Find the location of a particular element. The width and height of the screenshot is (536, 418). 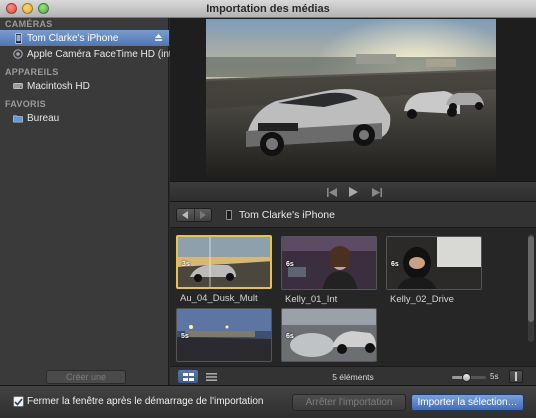

clip-height-icon is located at coordinates (516, 376).